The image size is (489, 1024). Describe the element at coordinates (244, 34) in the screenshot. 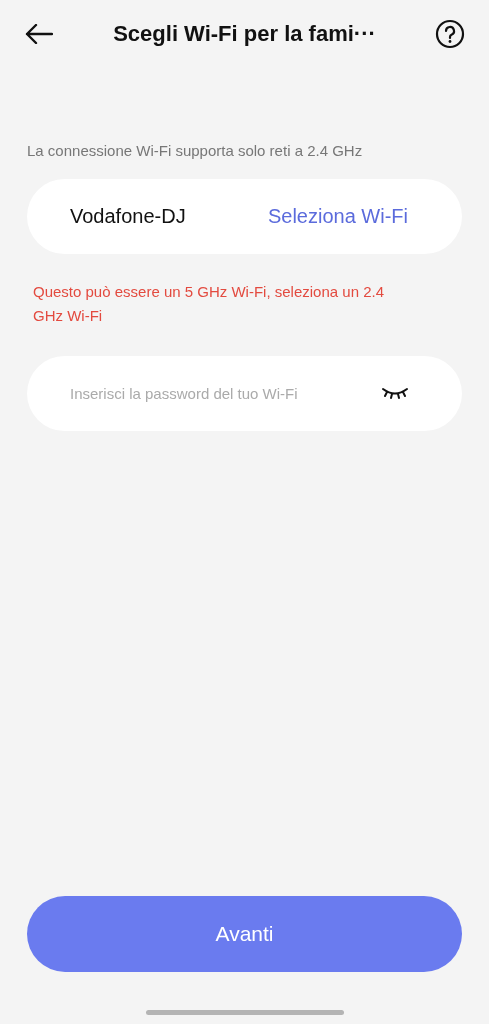

I see `screen-title: Scegli Wi-Fi per la fami···` at that location.